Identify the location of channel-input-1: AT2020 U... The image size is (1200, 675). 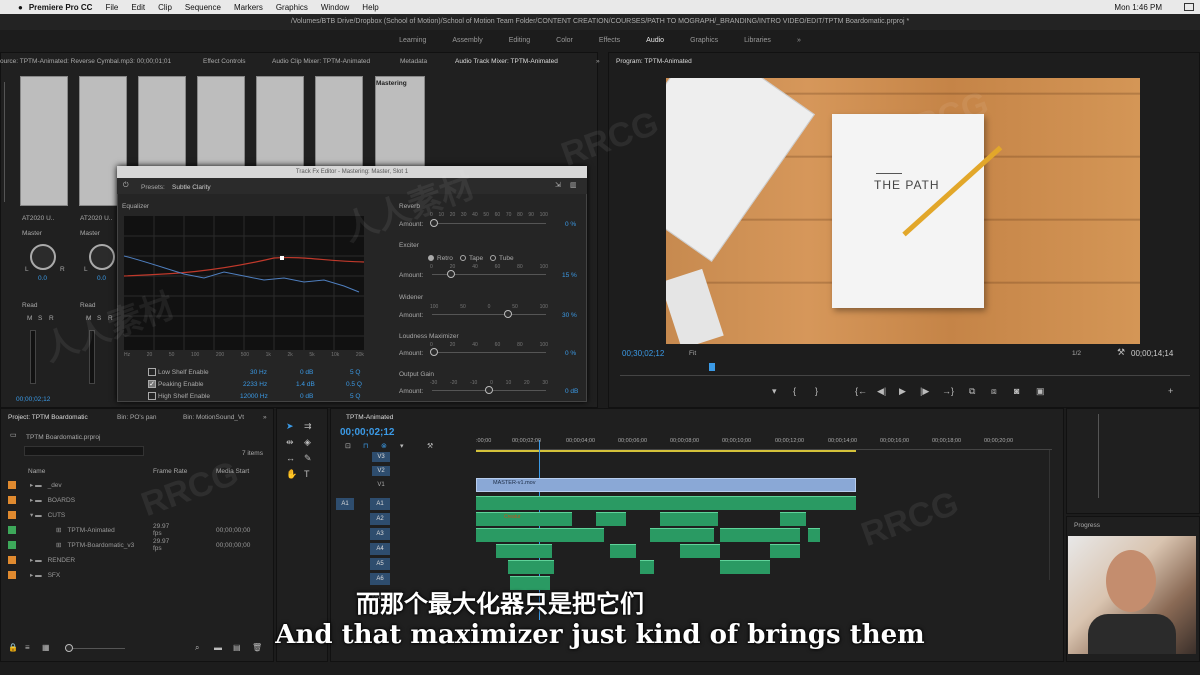
(38, 218).